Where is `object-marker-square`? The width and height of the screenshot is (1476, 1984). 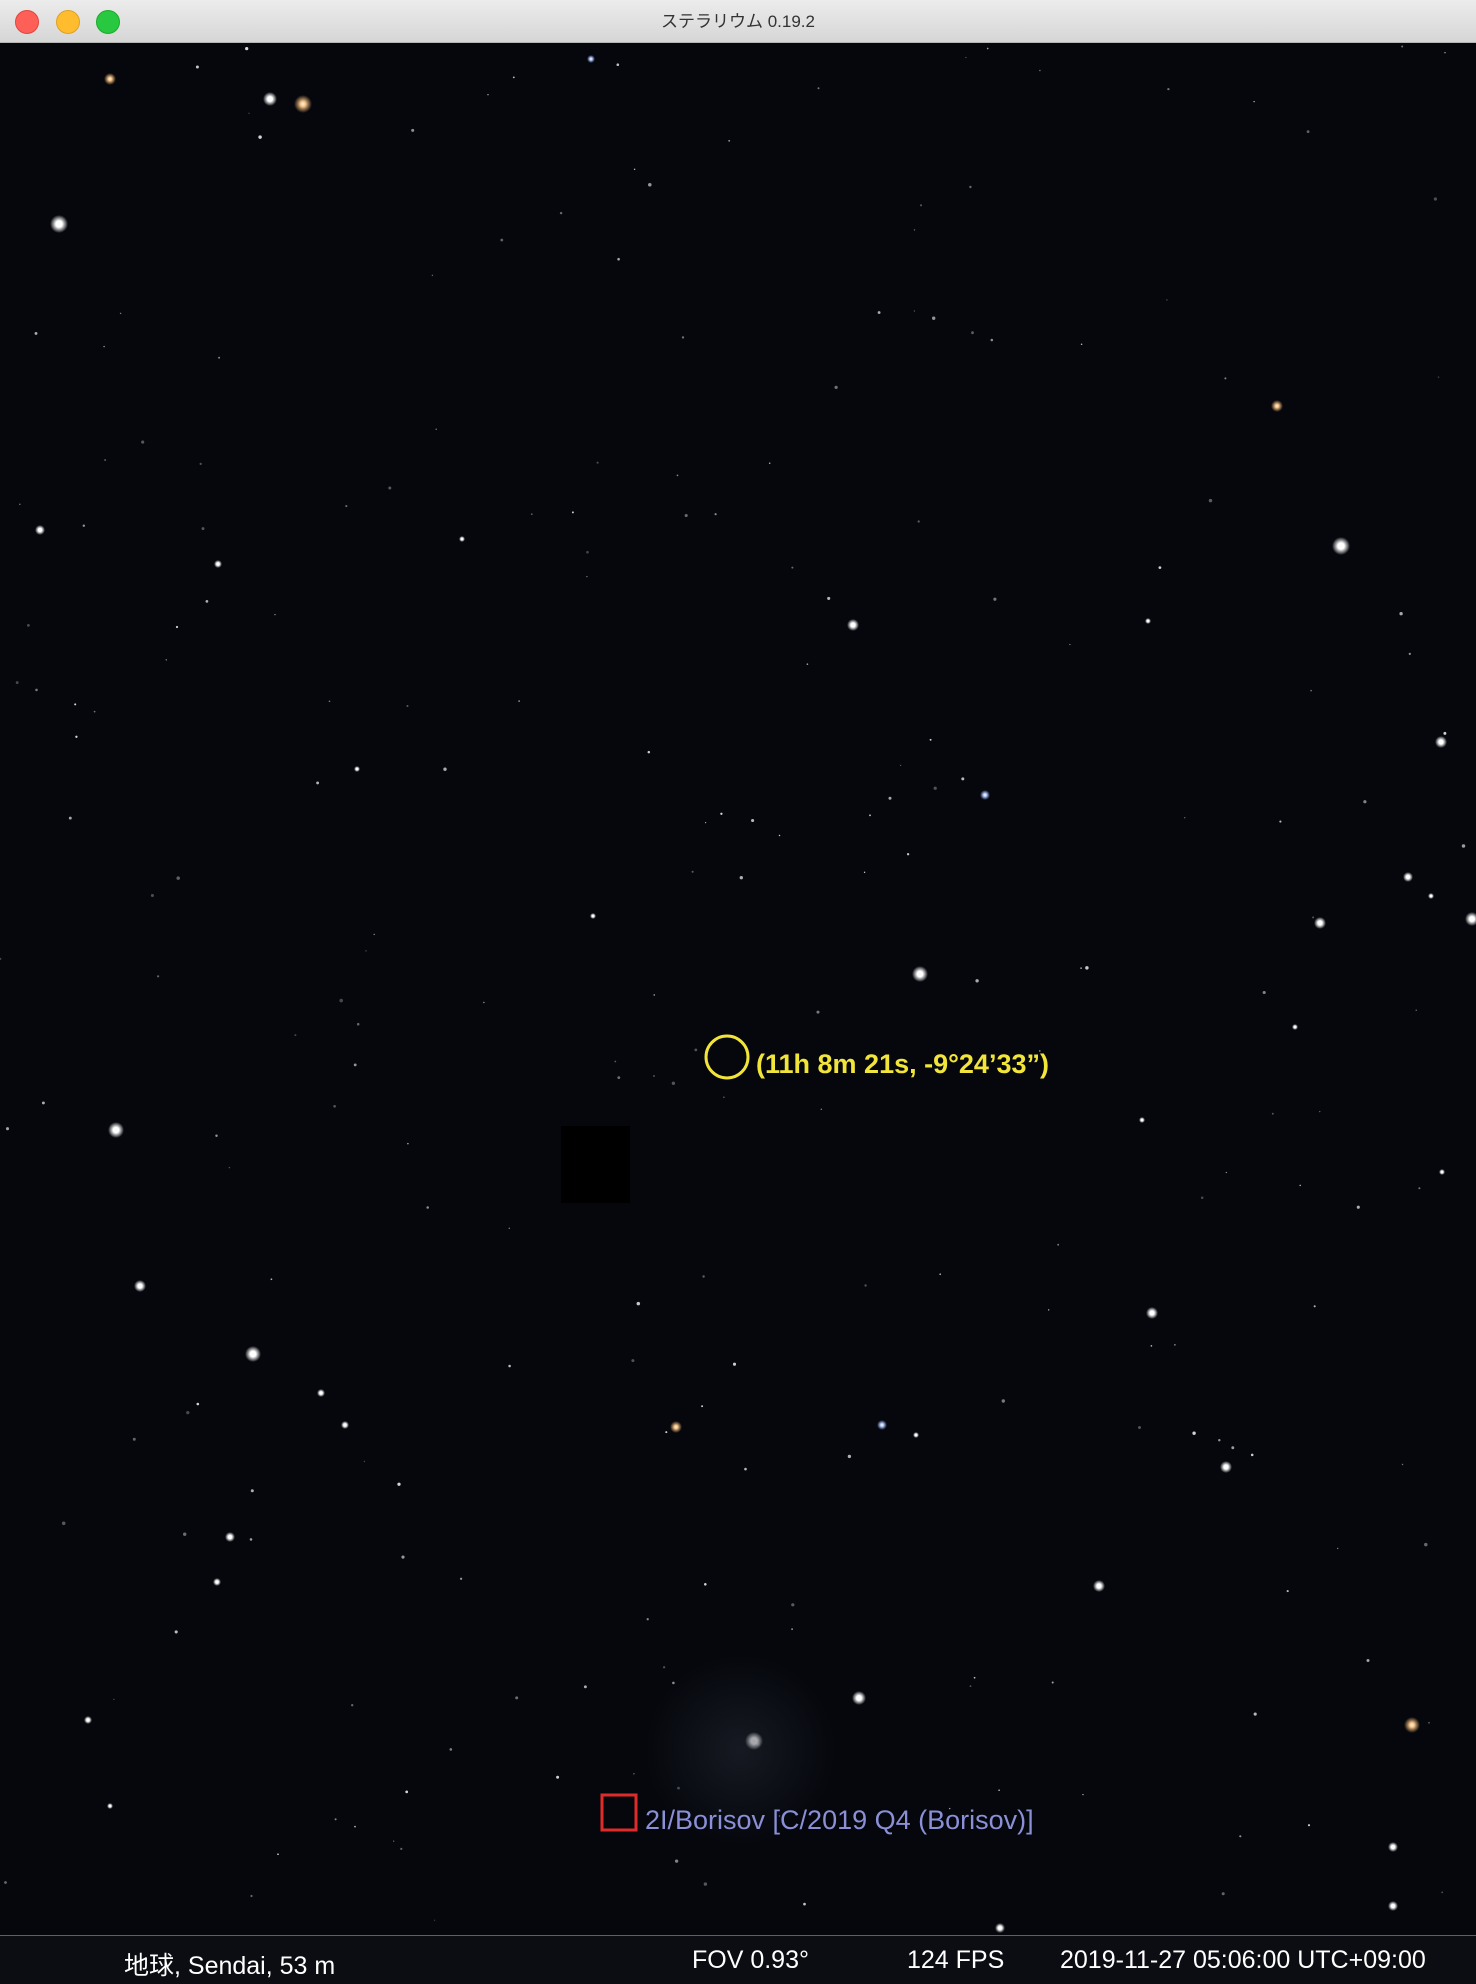
object-marker-square is located at coordinates (619, 1812).